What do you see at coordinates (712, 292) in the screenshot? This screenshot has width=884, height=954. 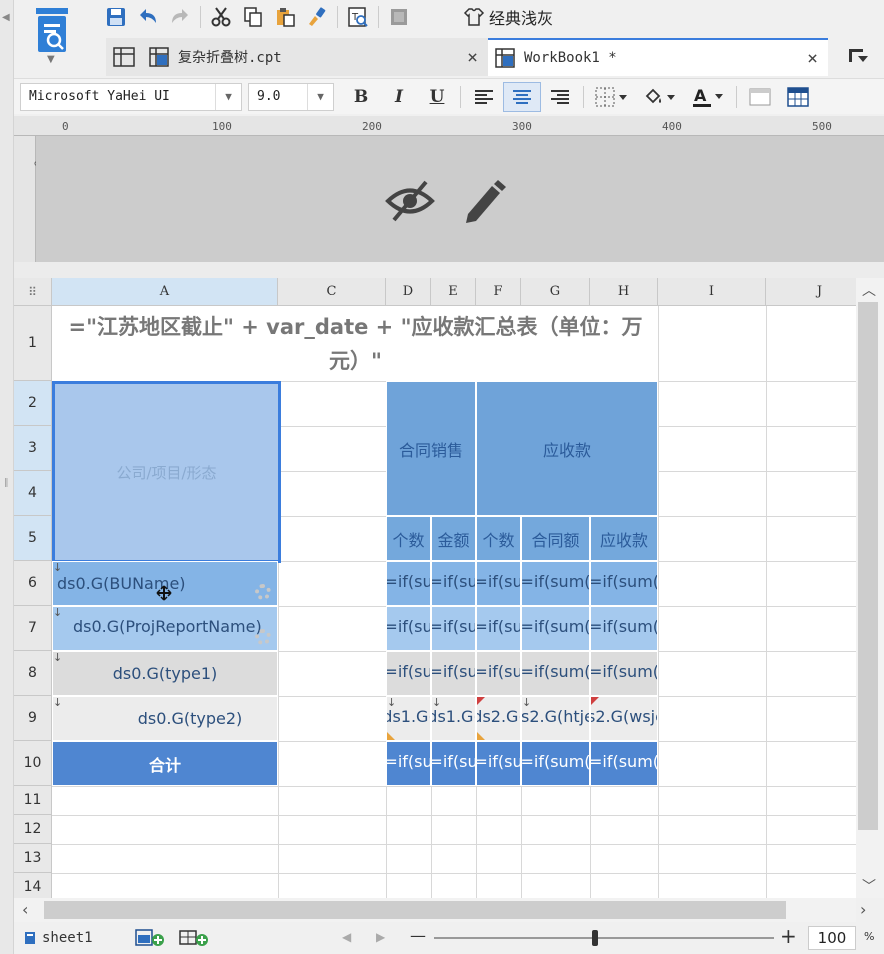 I see `column-header-i: I` at bounding box center [712, 292].